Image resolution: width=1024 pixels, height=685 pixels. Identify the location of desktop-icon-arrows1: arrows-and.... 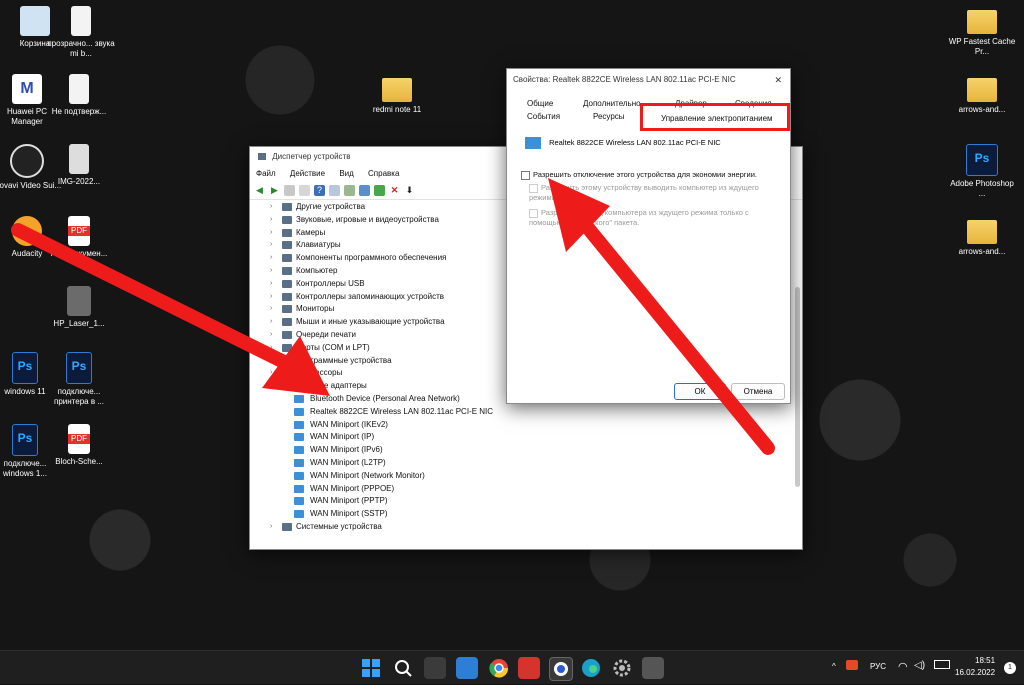
(982, 94).